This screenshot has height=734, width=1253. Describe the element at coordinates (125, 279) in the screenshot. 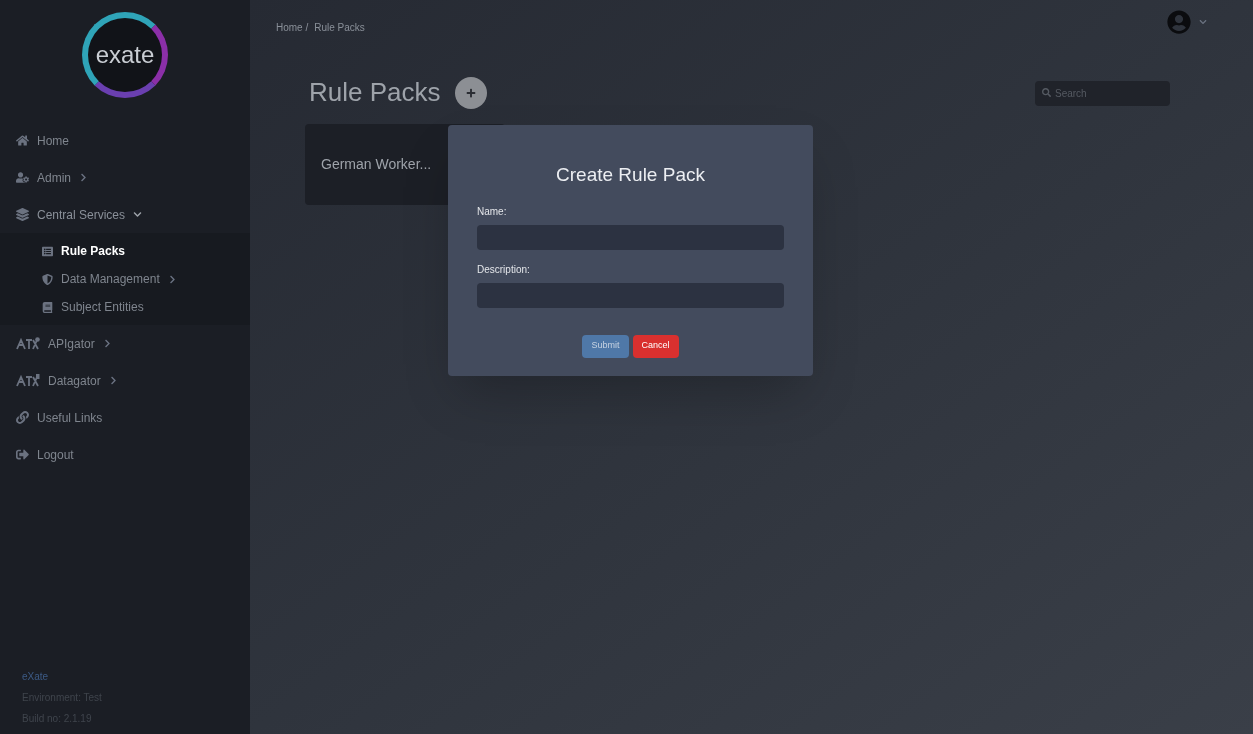

I see `nav-item: Data Management` at that location.